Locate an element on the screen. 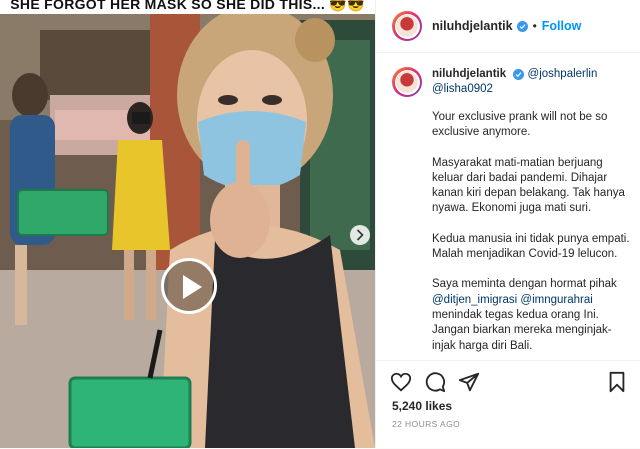 The height and width of the screenshot is (449, 640). caption-header: niluhdjelantik @joshpalerlin @lisha0902 is located at coordinates (508, 82).